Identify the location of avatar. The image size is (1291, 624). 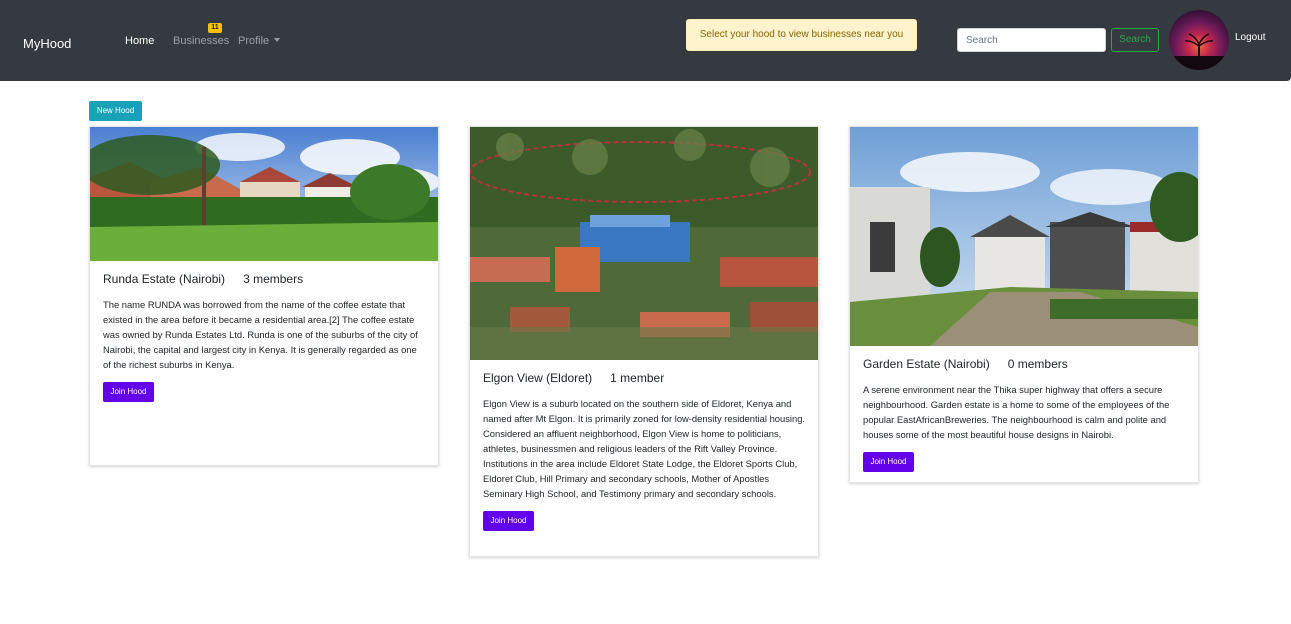
(1199, 40).